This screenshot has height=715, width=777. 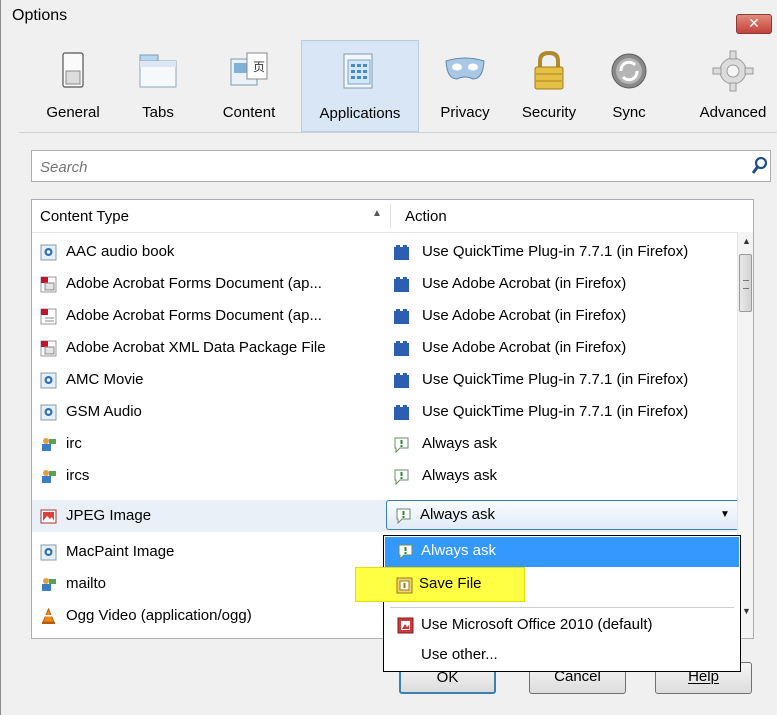 I want to click on search-input, so click(x=385, y=167).